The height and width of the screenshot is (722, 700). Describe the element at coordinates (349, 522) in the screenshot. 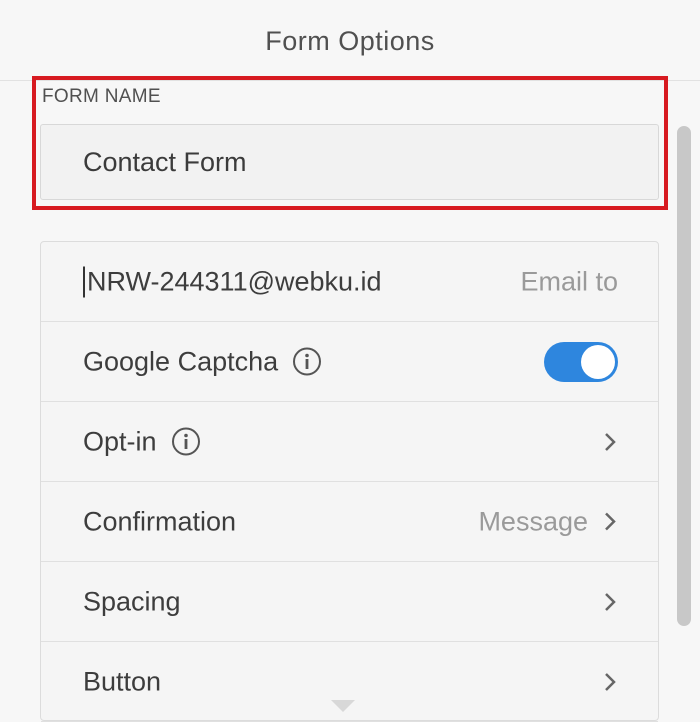

I see `confirmation-row: Confirmation Message` at that location.